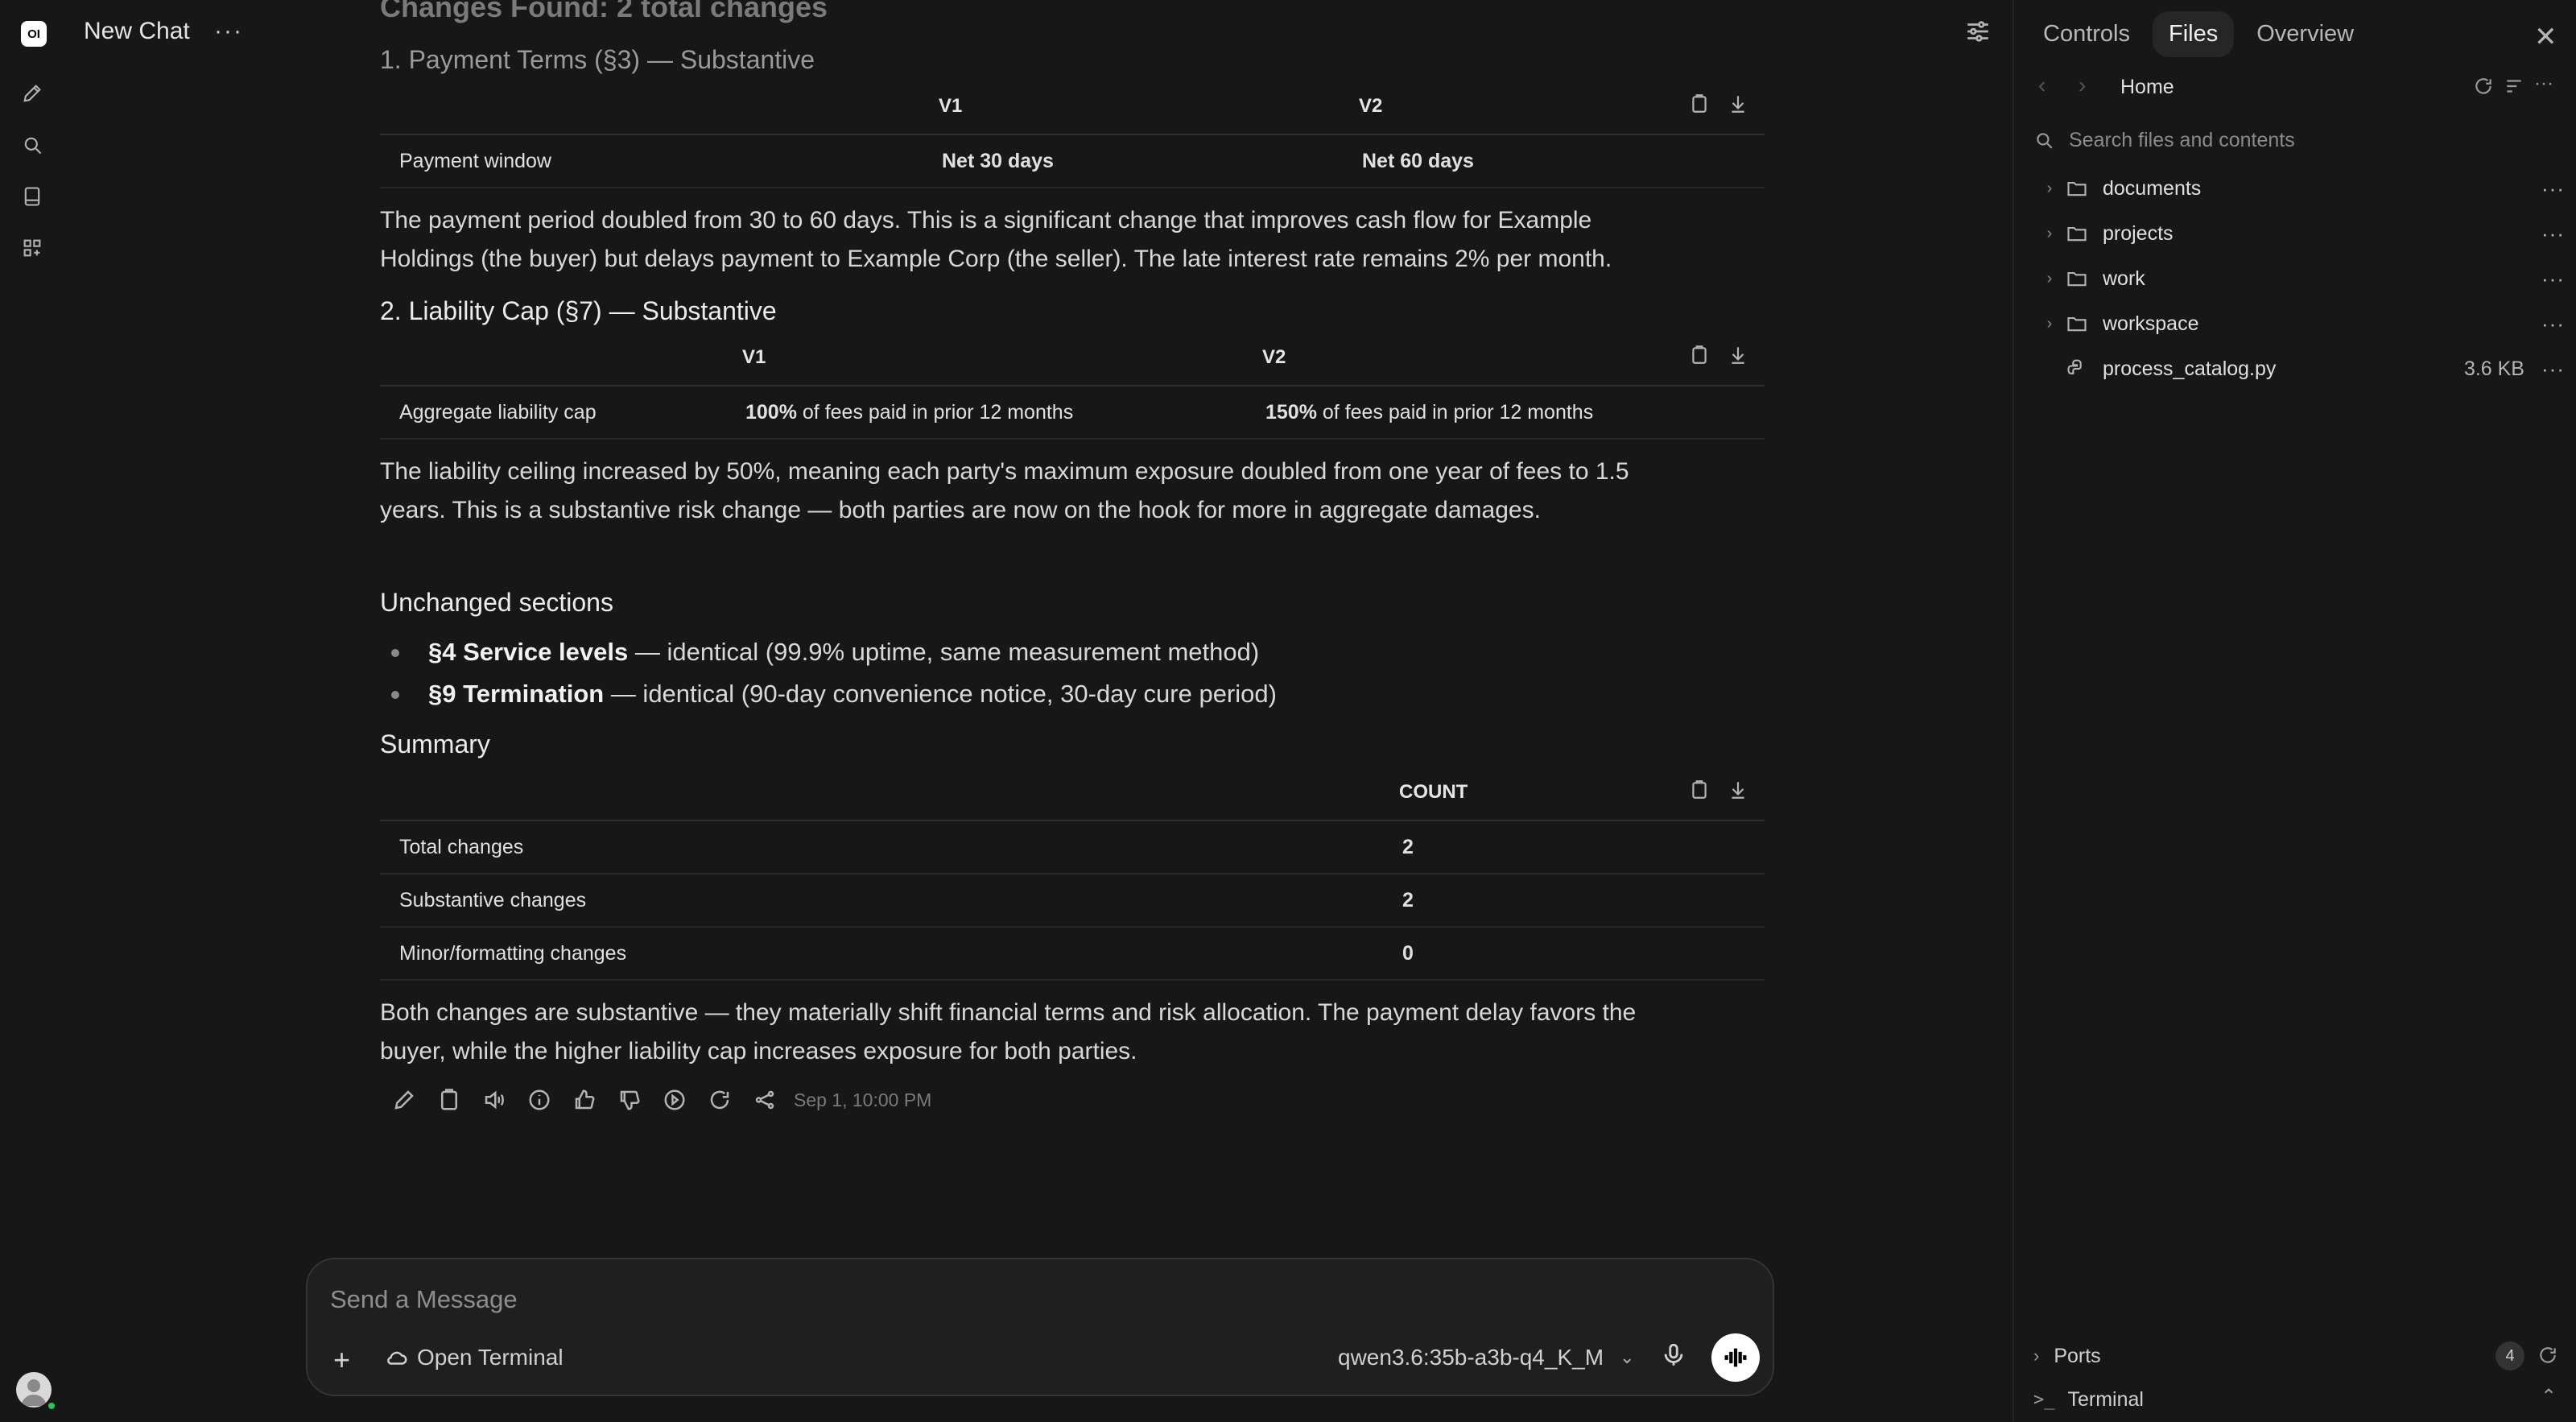 This screenshot has height=1422, width=2576. Describe the element at coordinates (32, 196) in the screenshot. I see `notes-icon` at that location.